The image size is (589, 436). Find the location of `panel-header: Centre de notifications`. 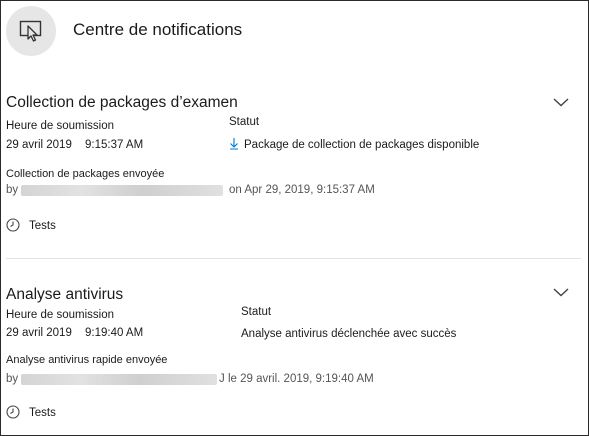

panel-header: Centre de notifications is located at coordinates (294, 33).